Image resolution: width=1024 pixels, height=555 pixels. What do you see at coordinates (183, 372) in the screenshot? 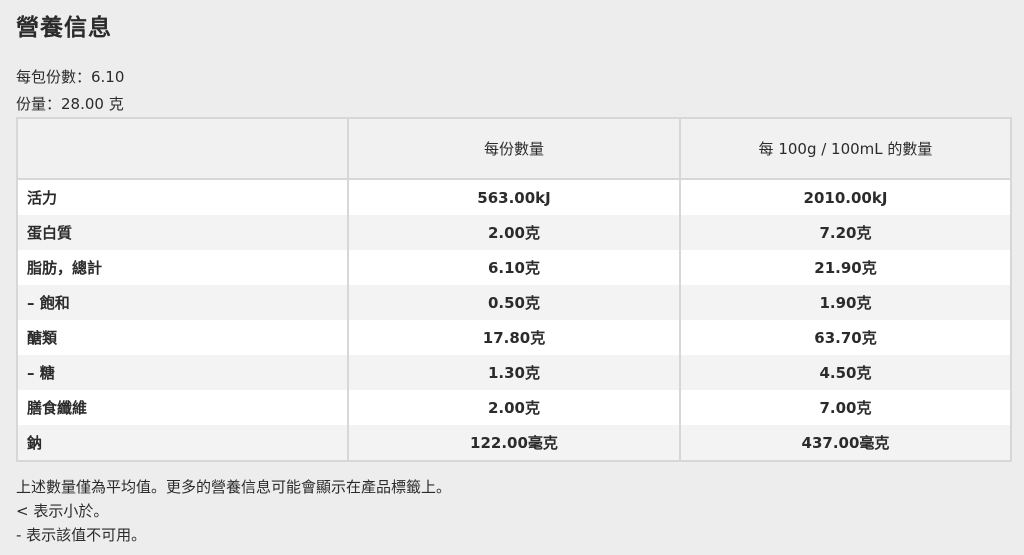
I see `nutrient-name: – 糖` at bounding box center [183, 372].